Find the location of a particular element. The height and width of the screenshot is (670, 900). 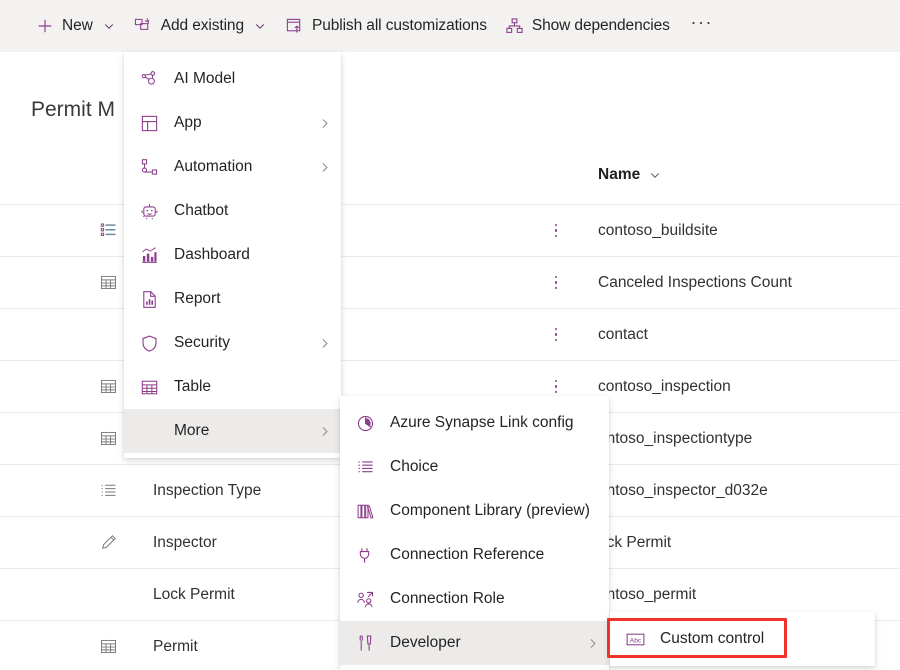

svg-text: Abc is located at coordinates (635, 640).